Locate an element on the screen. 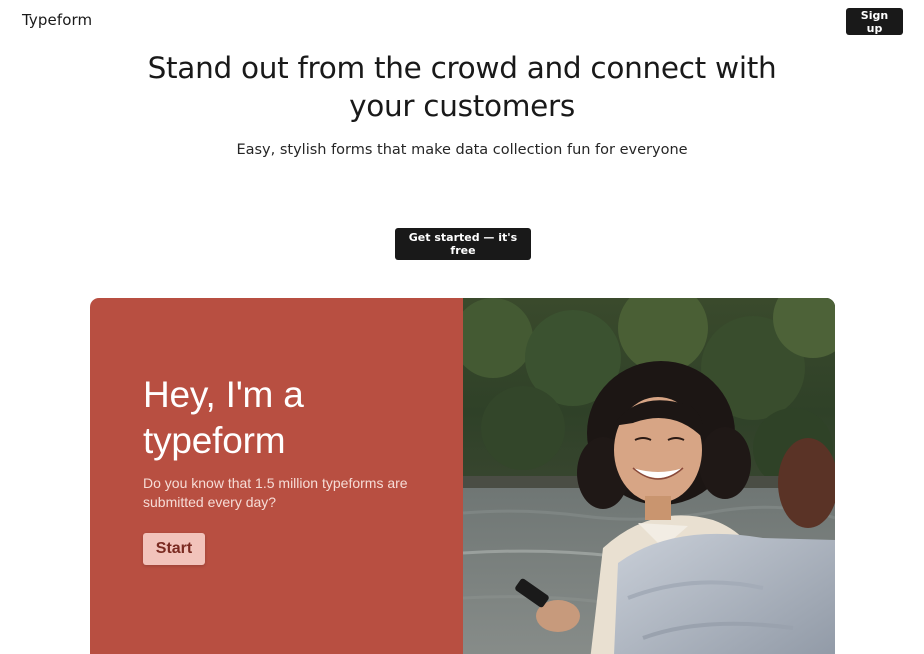 The image size is (924, 654). sign-up-button: Sign up is located at coordinates (874, 21).